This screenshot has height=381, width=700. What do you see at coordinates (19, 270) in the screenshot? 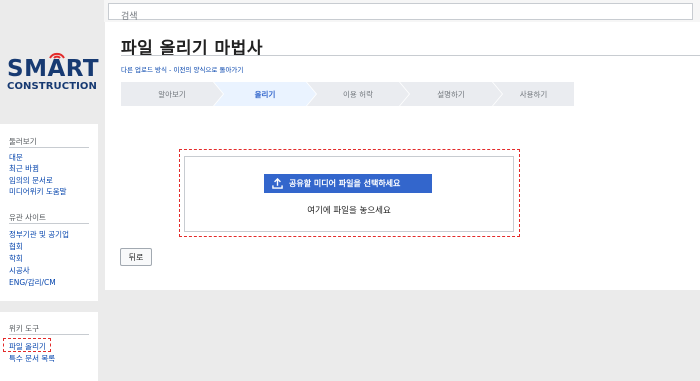
I see `sidebar-item-contractors: 시공사` at bounding box center [19, 270].